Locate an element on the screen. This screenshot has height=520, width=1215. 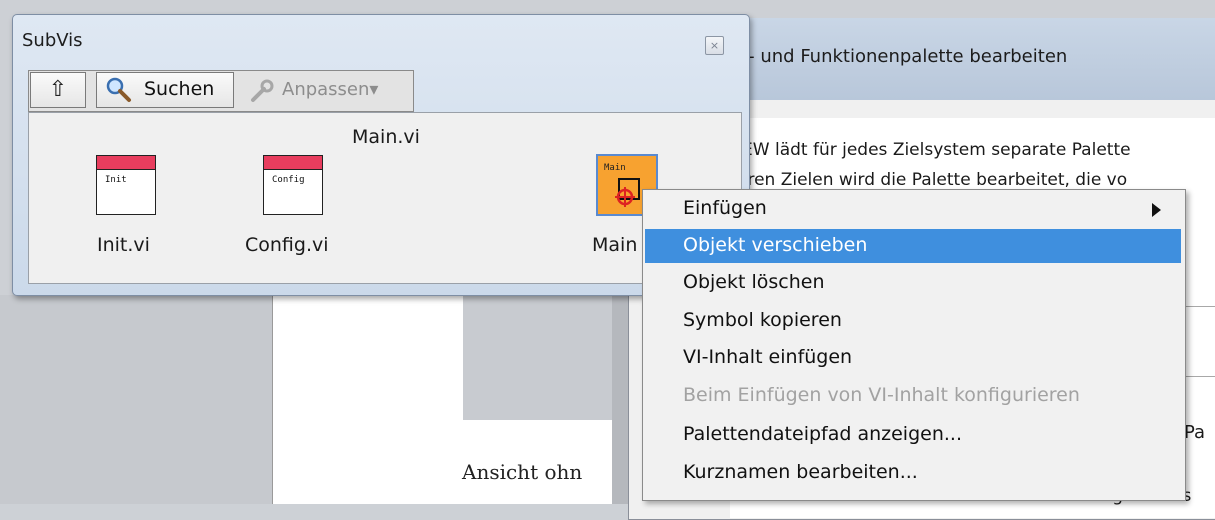
wrench-icon is located at coordinates (262, 90).